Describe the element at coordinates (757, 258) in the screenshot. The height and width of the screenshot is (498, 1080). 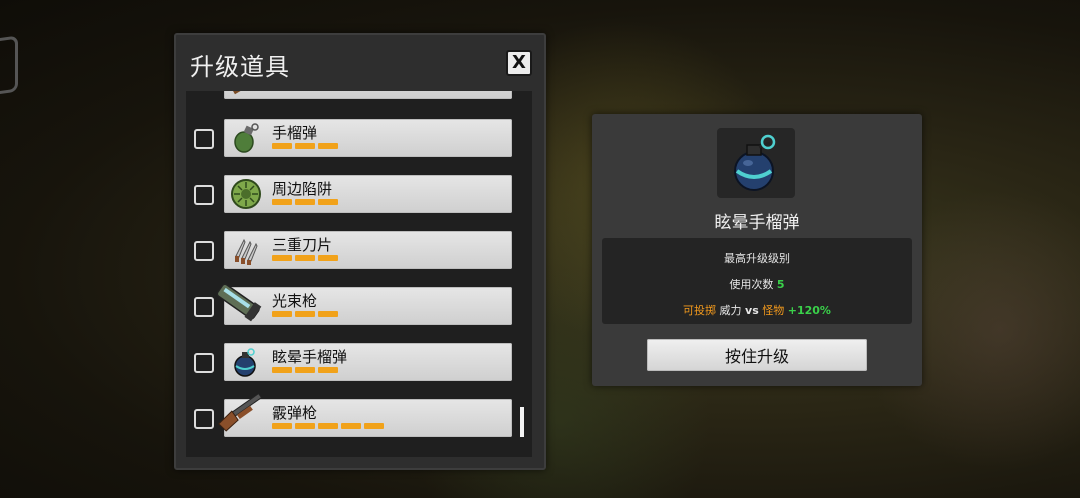
I see `max-level-text: 最高升级级别` at that location.